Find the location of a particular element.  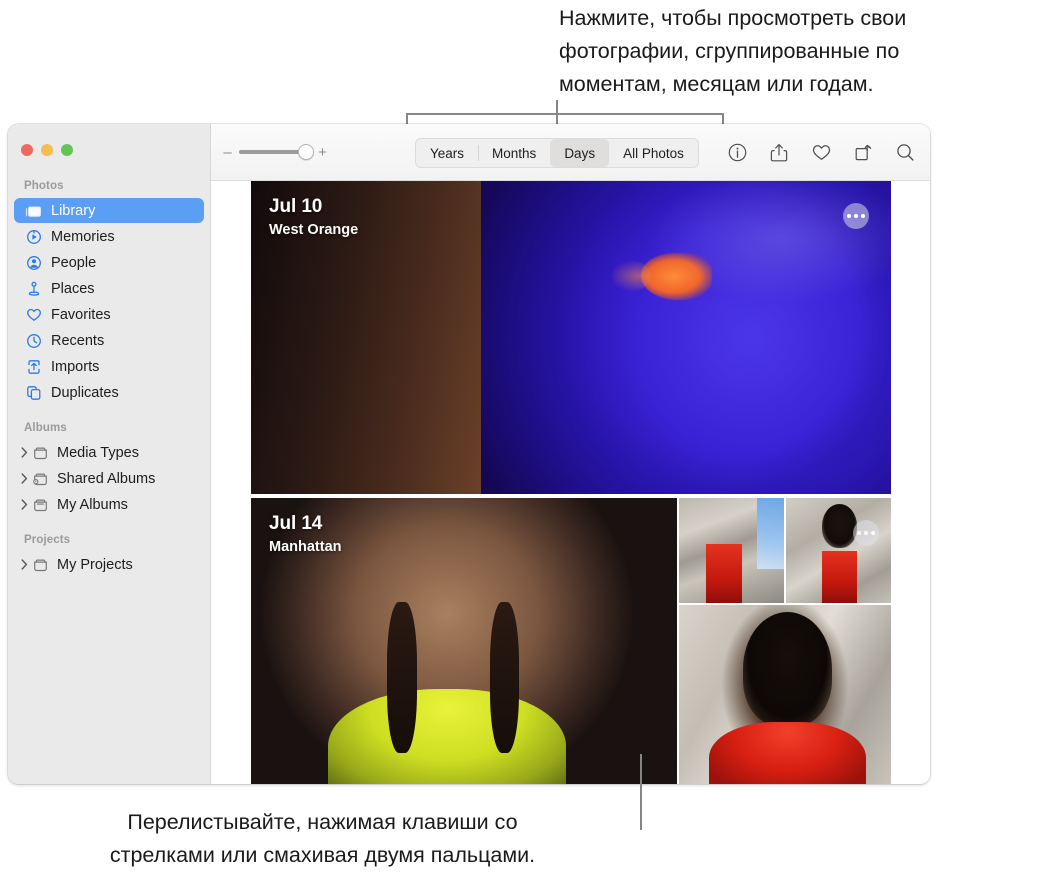

sidebar-item-label: Memories is located at coordinates (83, 236).